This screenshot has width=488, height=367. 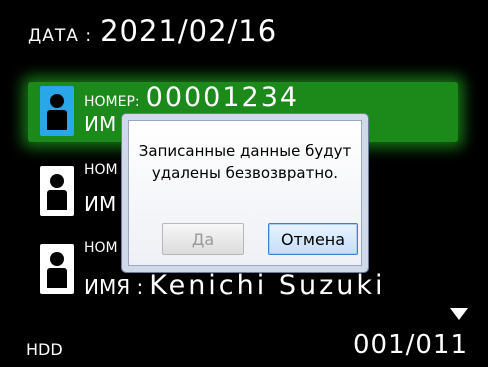 I want to click on date-row: ДАТА : 2021/02/16, so click(x=152, y=34).